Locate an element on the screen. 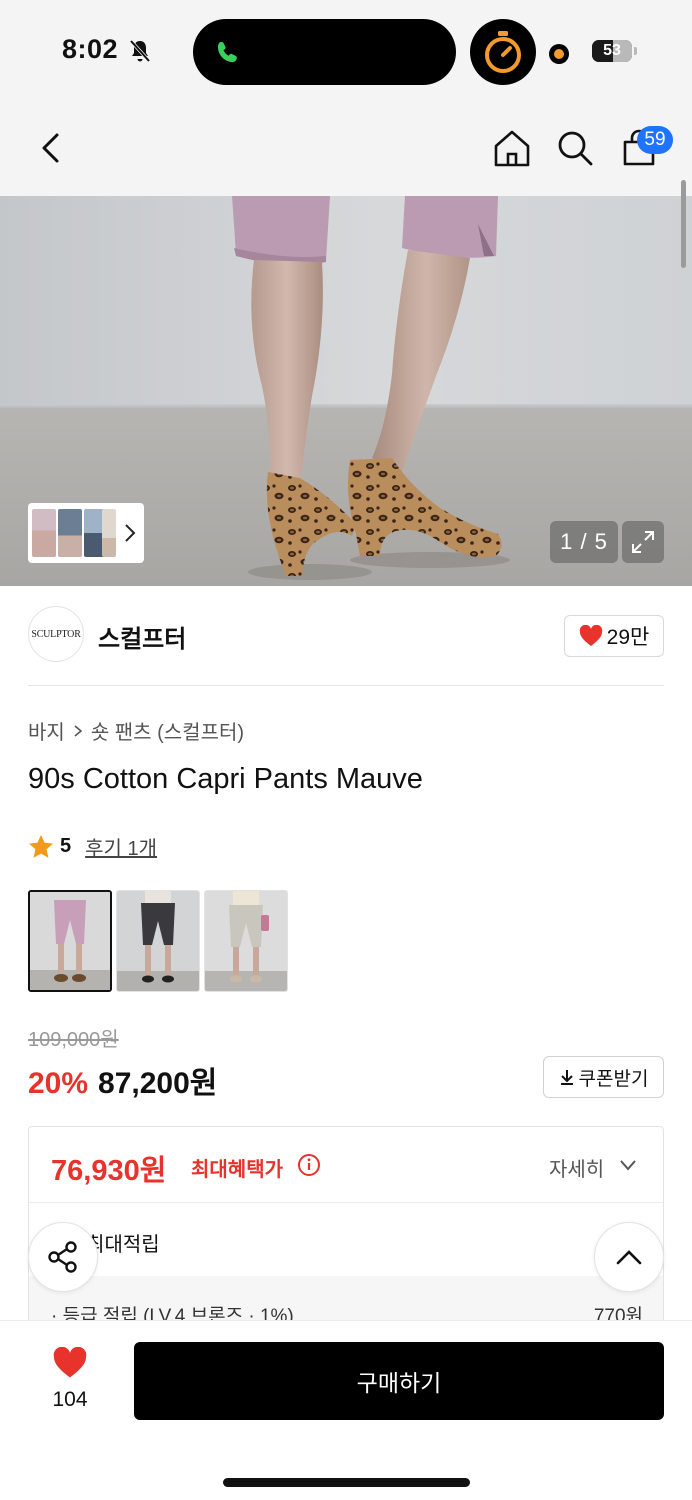 This screenshot has width=692, height=1500. review-link: 후기 1개 is located at coordinates (121, 846).